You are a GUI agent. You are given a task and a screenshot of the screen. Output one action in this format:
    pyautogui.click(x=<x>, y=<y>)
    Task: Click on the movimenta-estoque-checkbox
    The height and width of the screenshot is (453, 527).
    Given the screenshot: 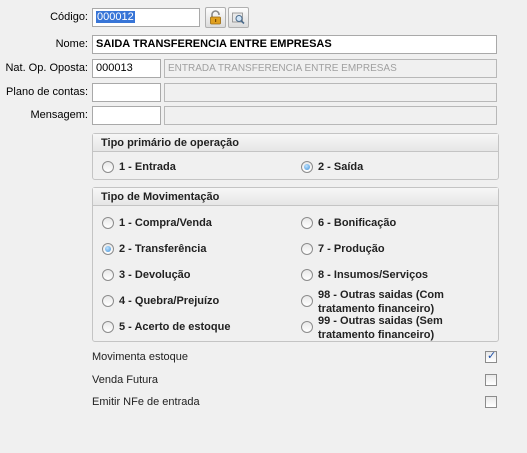 What is the action you would take?
    pyautogui.click(x=491, y=356)
    